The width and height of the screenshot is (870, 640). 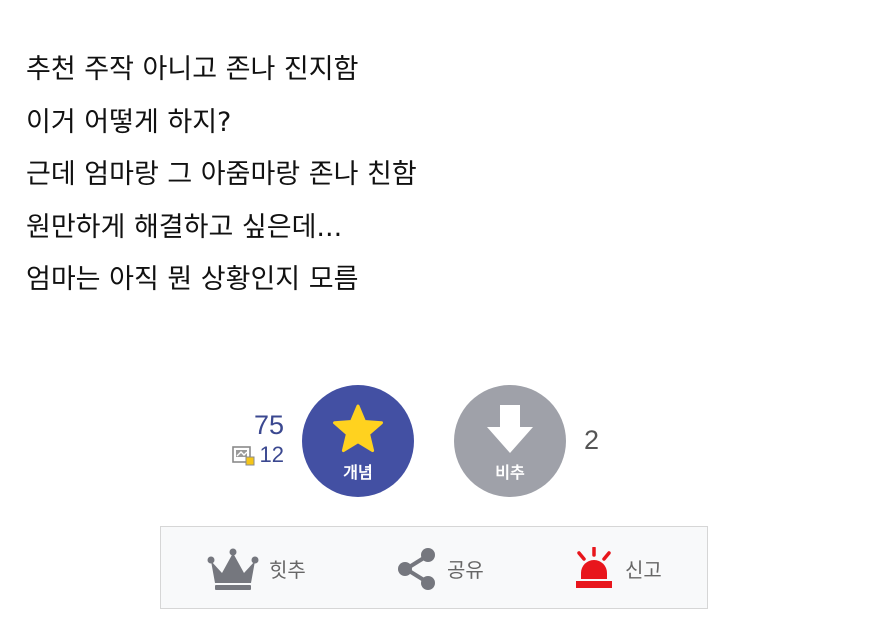 What do you see at coordinates (192, 69) in the screenshot?
I see `post-line: 추천 주작 아니고 존나 진지함` at bounding box center [192, 69].